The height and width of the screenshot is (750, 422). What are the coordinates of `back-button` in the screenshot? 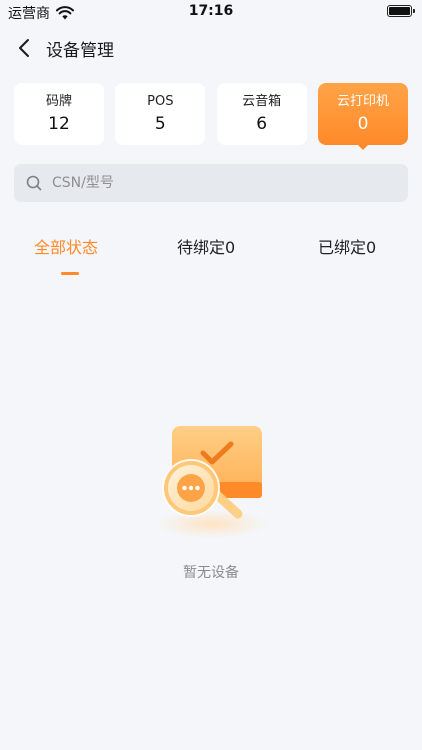 It's located at (24, 48).